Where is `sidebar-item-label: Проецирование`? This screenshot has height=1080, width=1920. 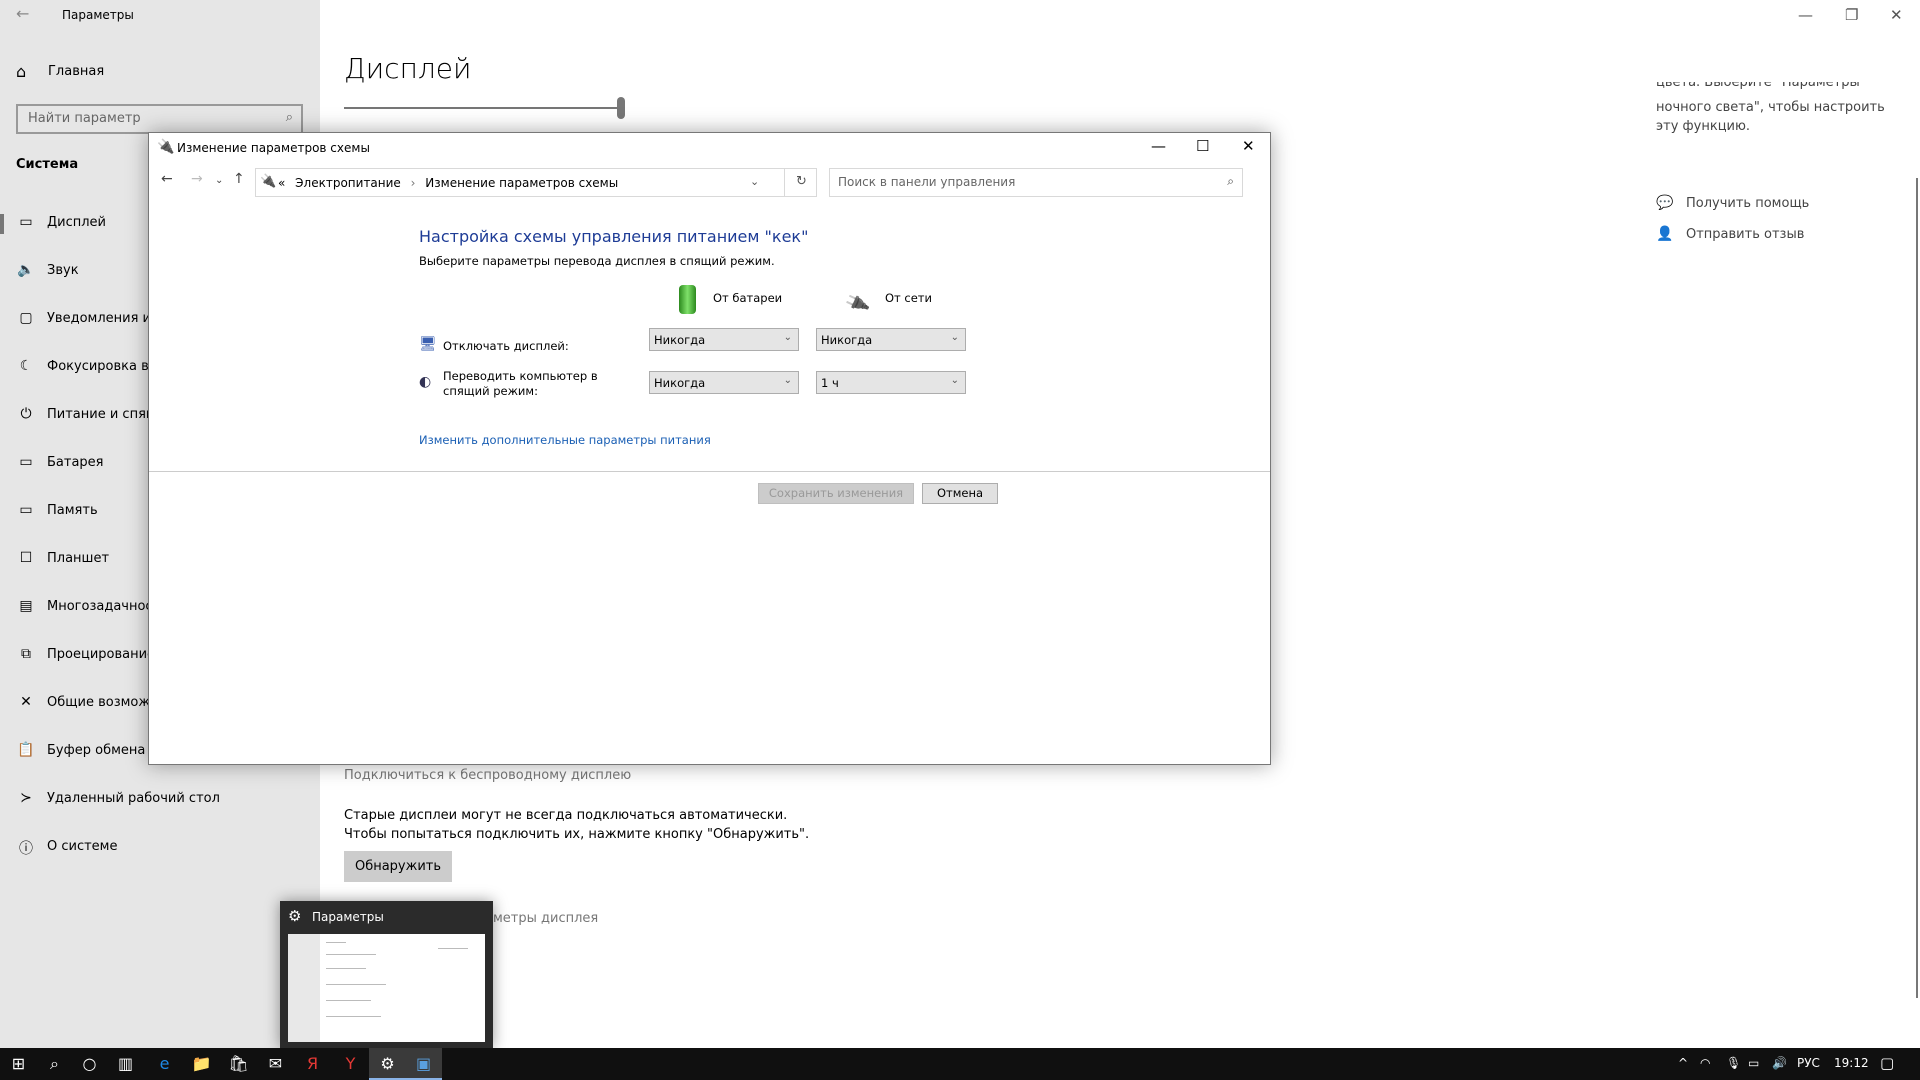 sidebar-item-label: Проецирование is located at coordinates (101, 654).